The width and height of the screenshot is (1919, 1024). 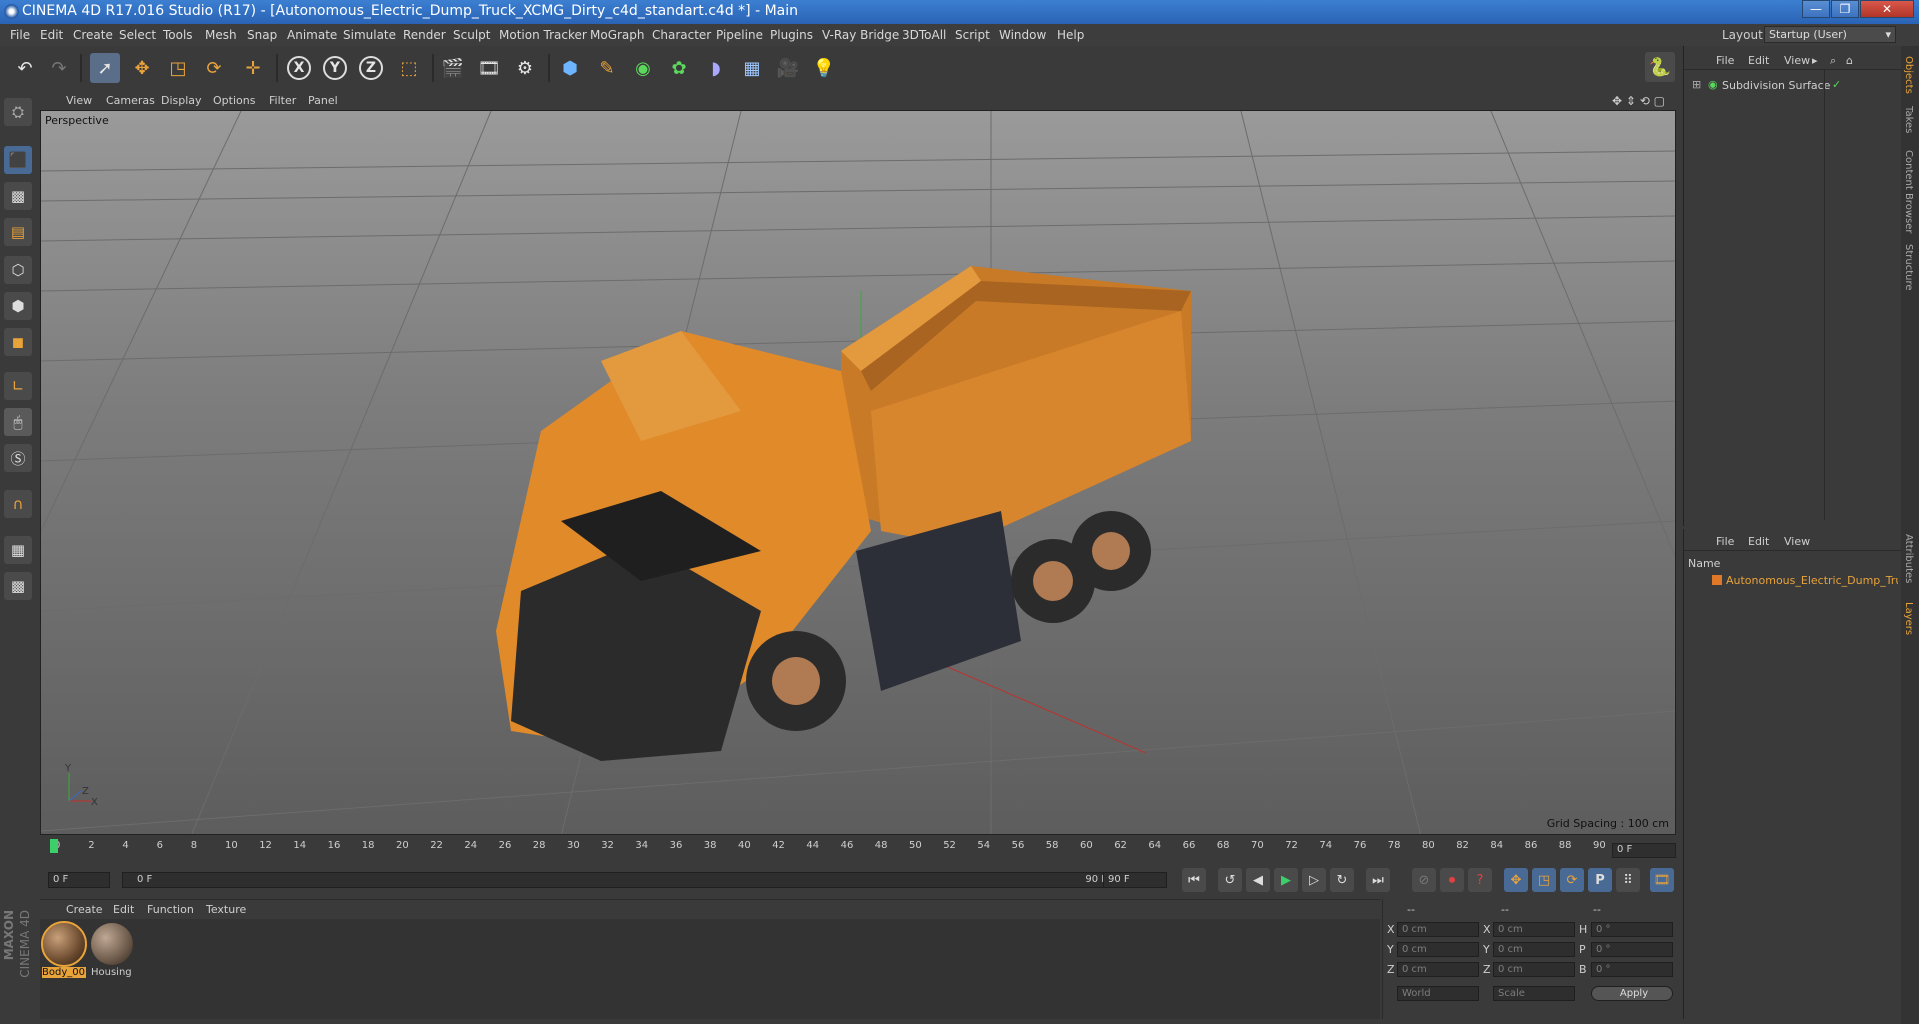 I want to click on menu-render: Render, so click(x=424, y=35).